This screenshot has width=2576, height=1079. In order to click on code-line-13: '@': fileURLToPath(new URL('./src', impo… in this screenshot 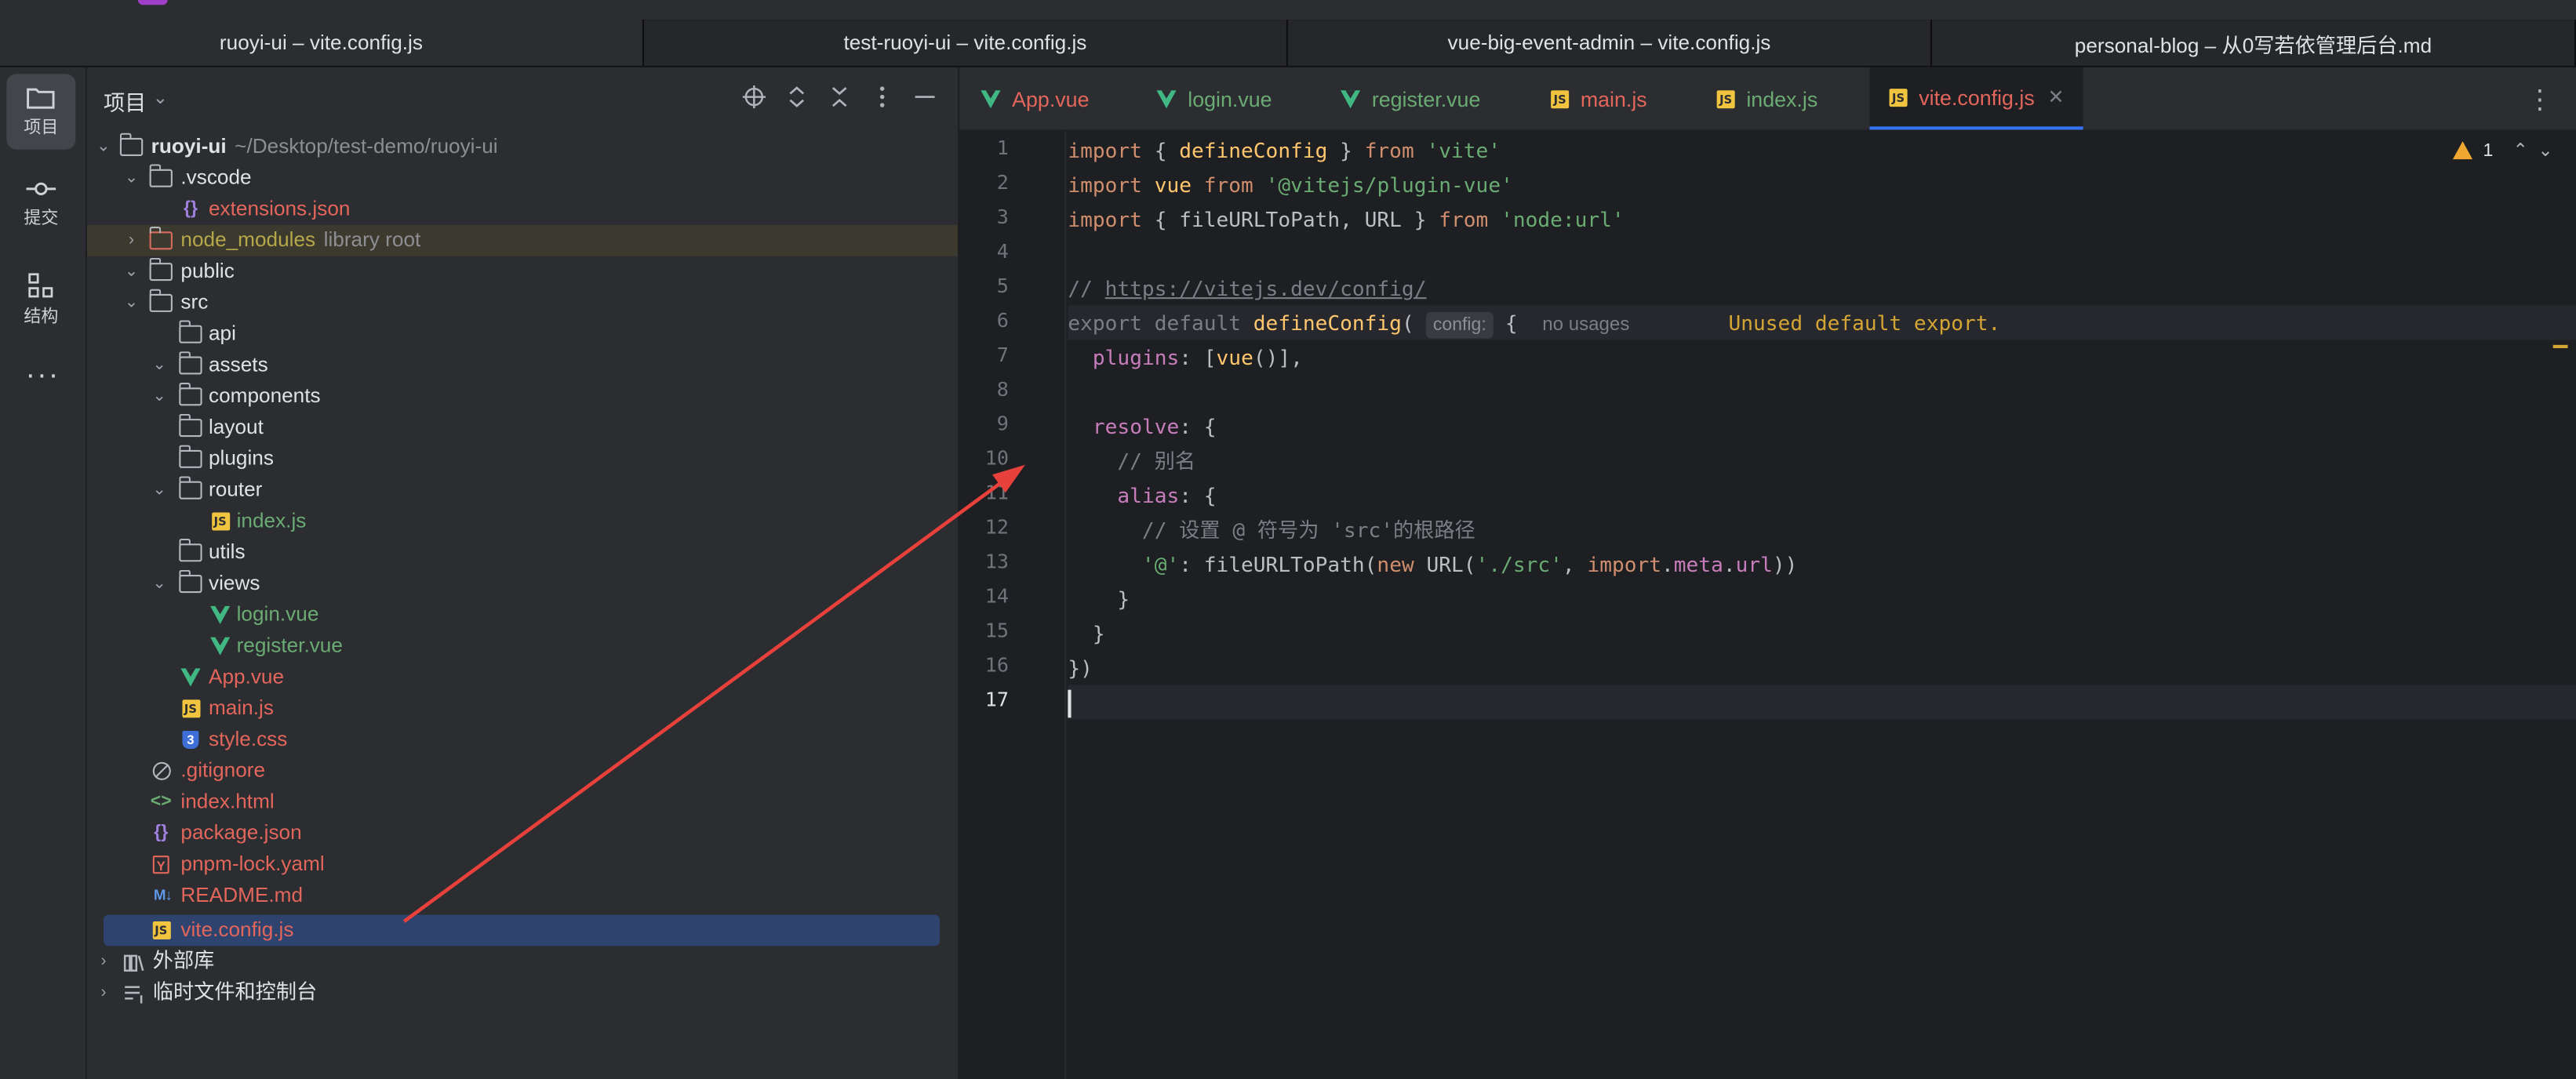, I will do `click(1822, 564)`.